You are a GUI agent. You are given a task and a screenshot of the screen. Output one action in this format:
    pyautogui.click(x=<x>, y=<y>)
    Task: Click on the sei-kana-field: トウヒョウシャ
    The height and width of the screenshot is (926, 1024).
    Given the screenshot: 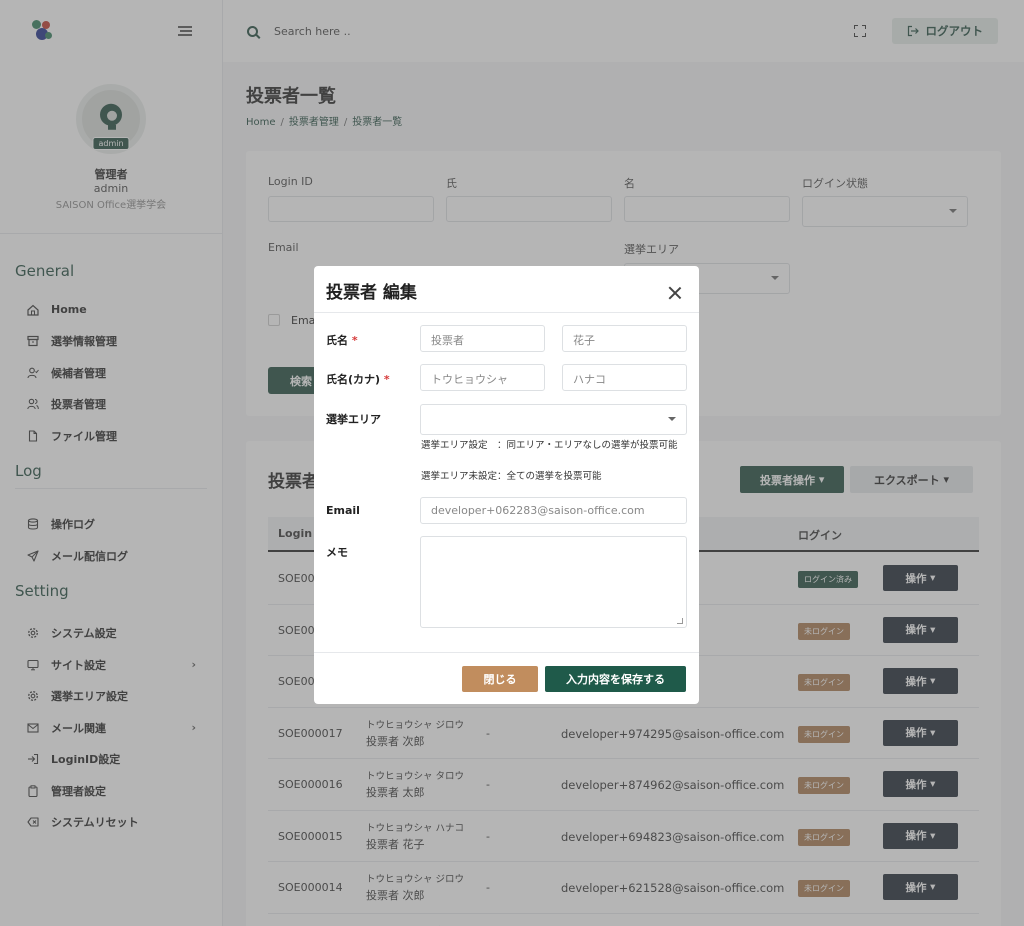 What is the action you would take?
    pyautogui.click(x=482, y=377)
    